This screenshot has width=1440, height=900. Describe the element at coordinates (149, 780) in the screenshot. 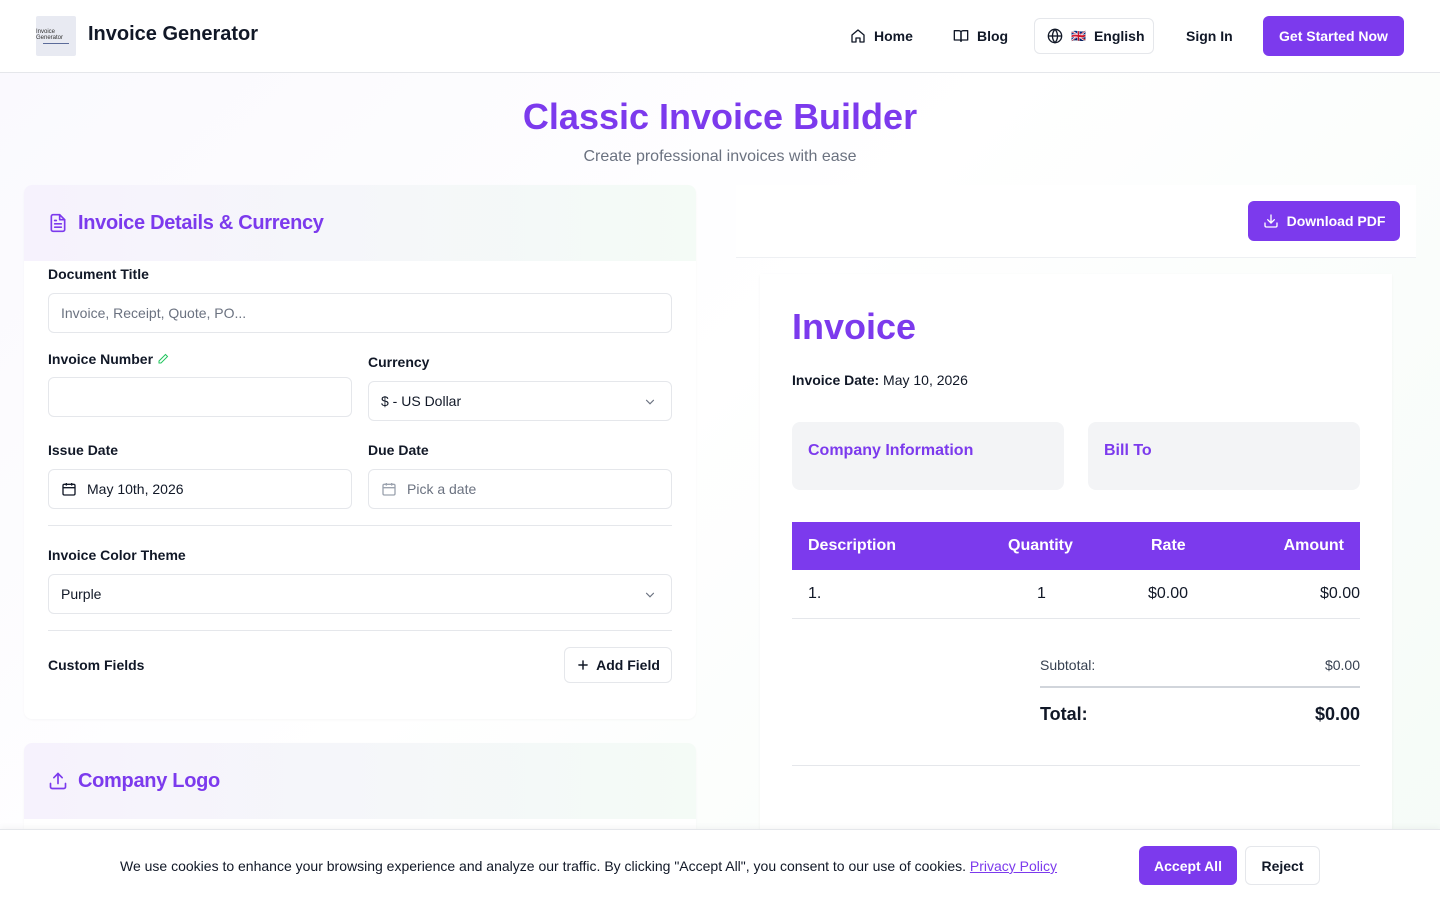

I see `company-logo-title: Company Logo` at that location.